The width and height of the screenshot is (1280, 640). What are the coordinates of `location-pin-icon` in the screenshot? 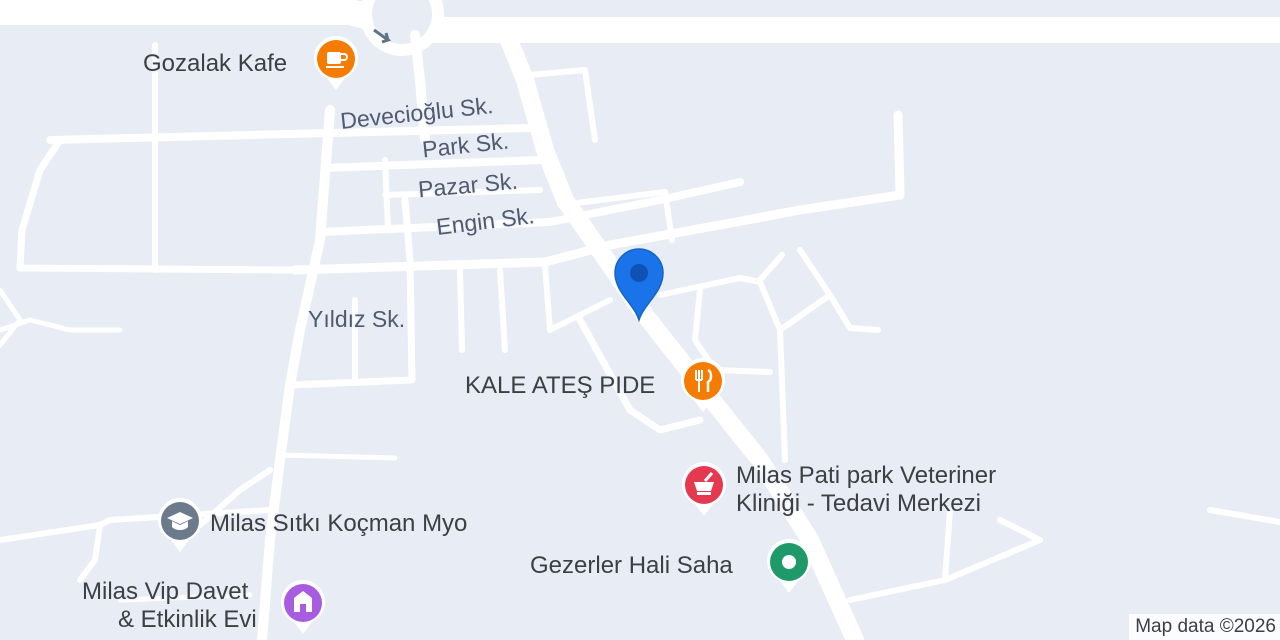 It's located at (639, 284).